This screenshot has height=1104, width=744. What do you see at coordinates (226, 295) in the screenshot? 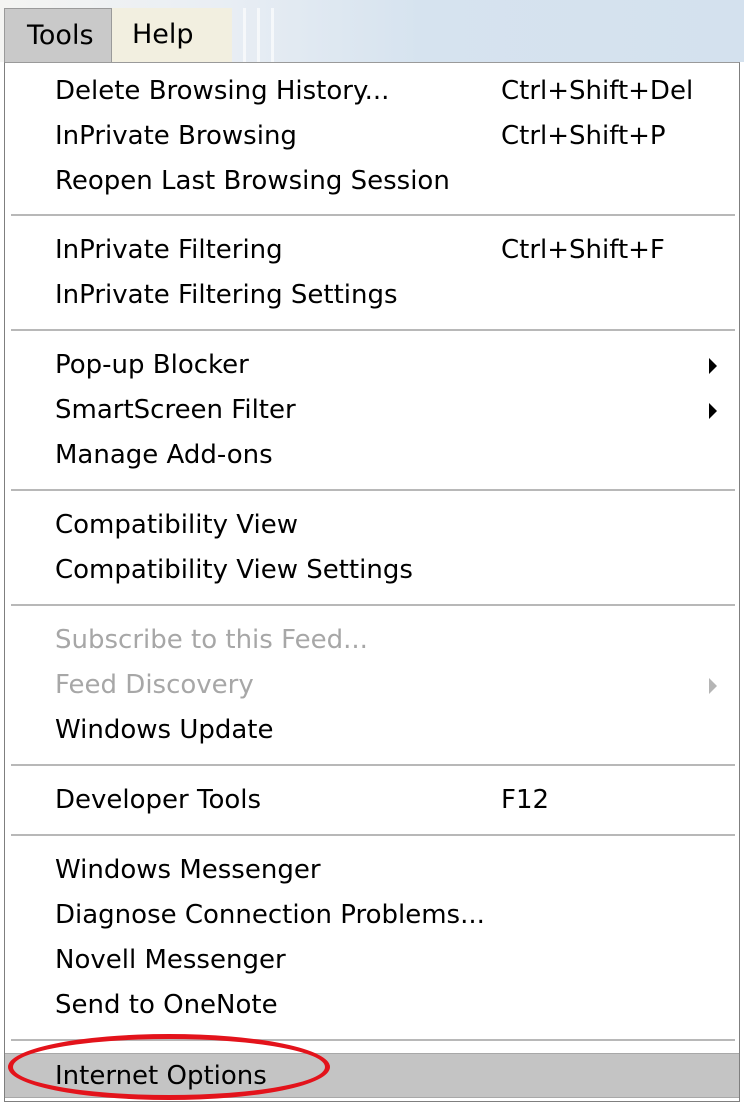
I see `menu-item-label: InPrivate Filtering Settings` at bounding box center [226, 295].